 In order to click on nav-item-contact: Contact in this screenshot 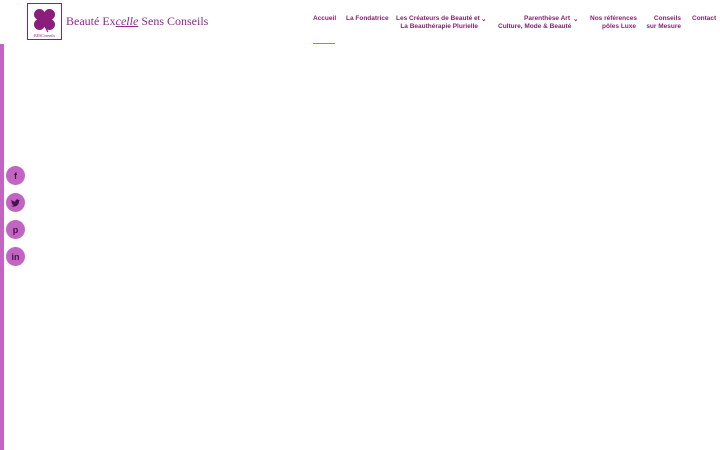, I will do `click(704, 19)`.